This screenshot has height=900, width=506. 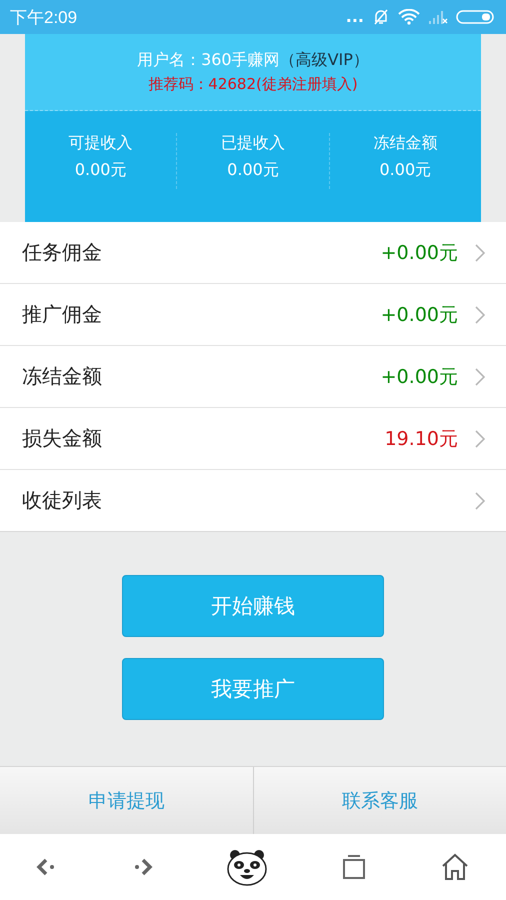 What do you see at coordinates (252, 143) in the screenshot?
I see `stat-label: 已提收入` at bounding box center [252, 143].